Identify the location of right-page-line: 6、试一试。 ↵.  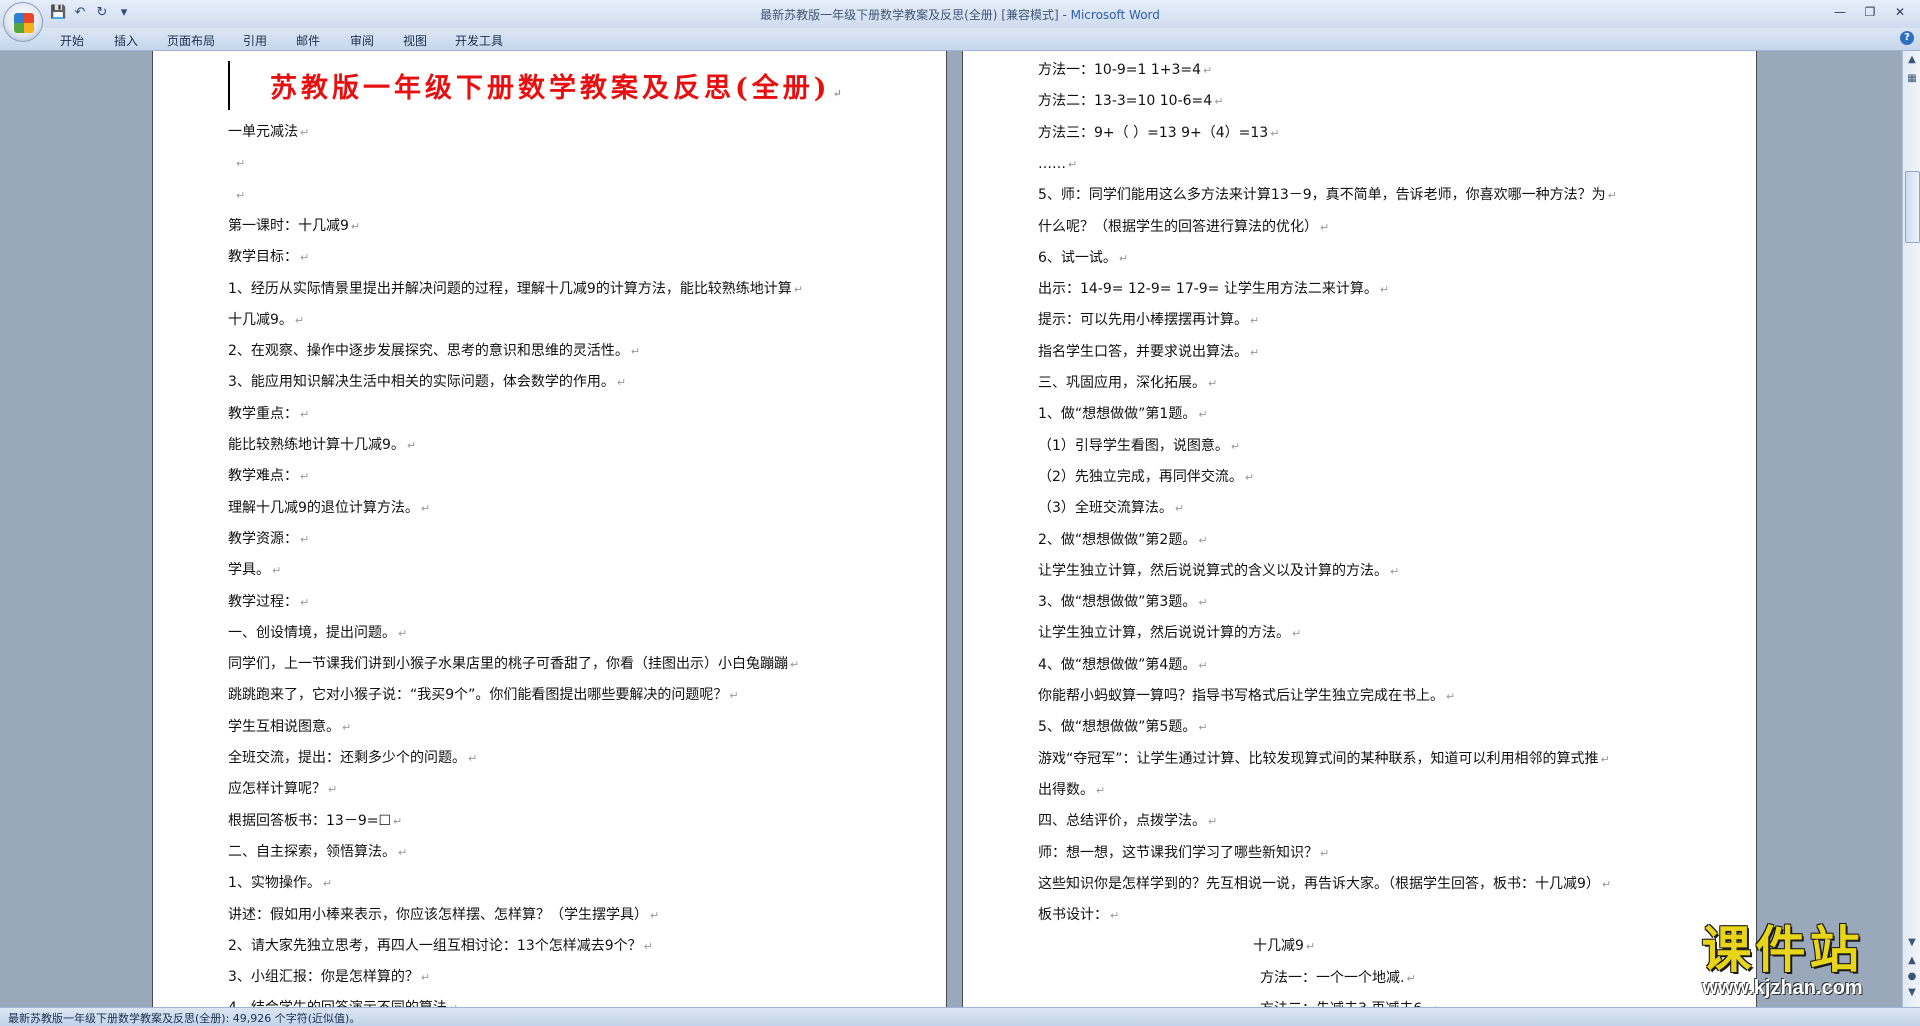
(1083, 257).